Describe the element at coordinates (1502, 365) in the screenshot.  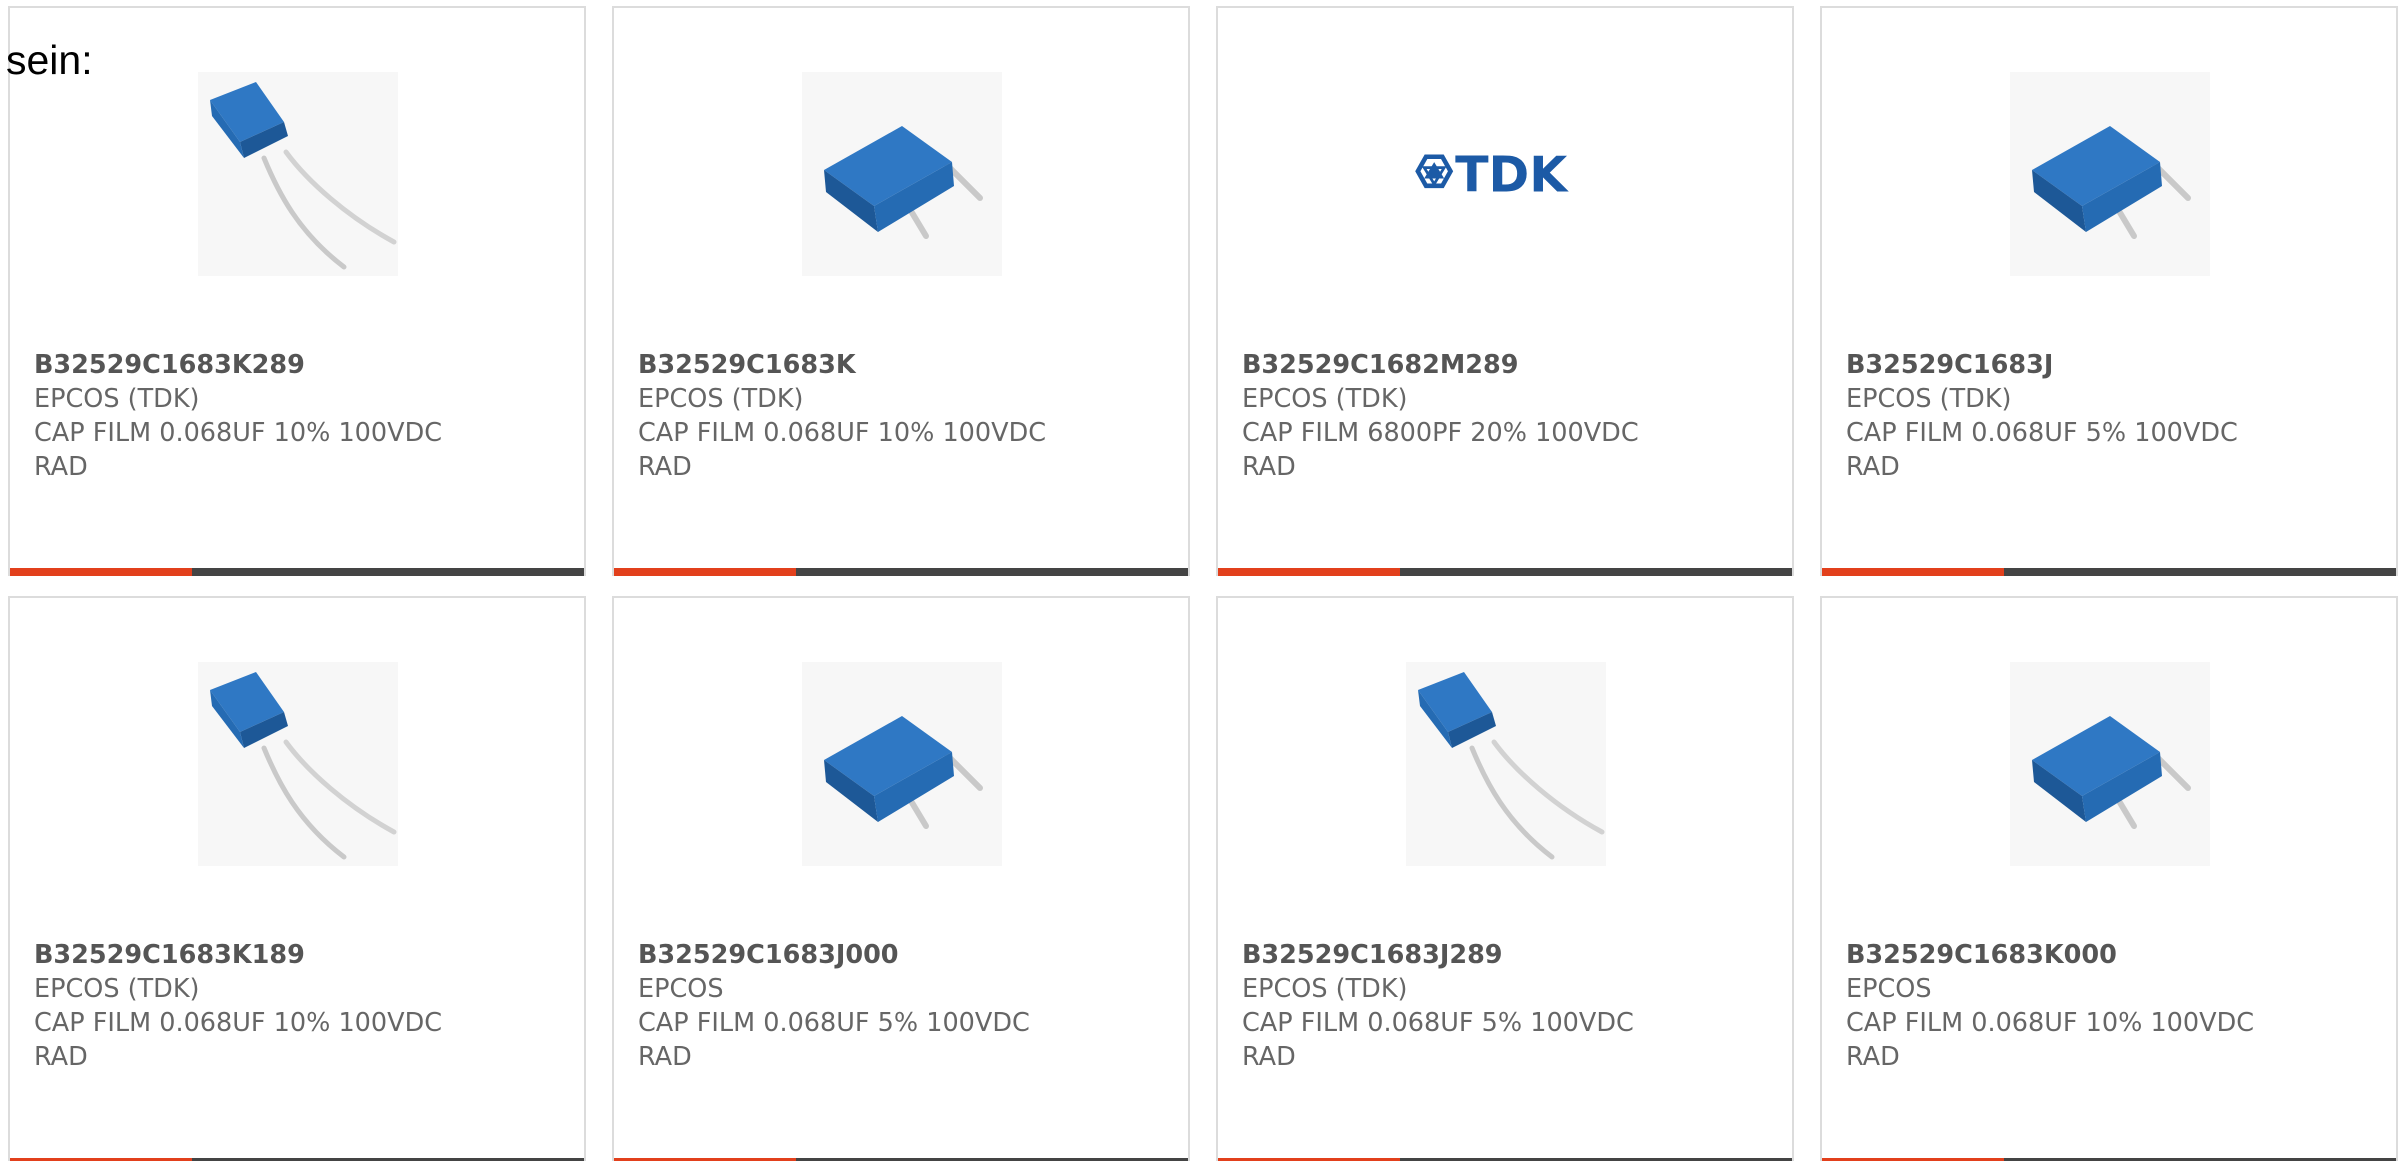
I see `part-number-link: B32529C1682M289` at that location.